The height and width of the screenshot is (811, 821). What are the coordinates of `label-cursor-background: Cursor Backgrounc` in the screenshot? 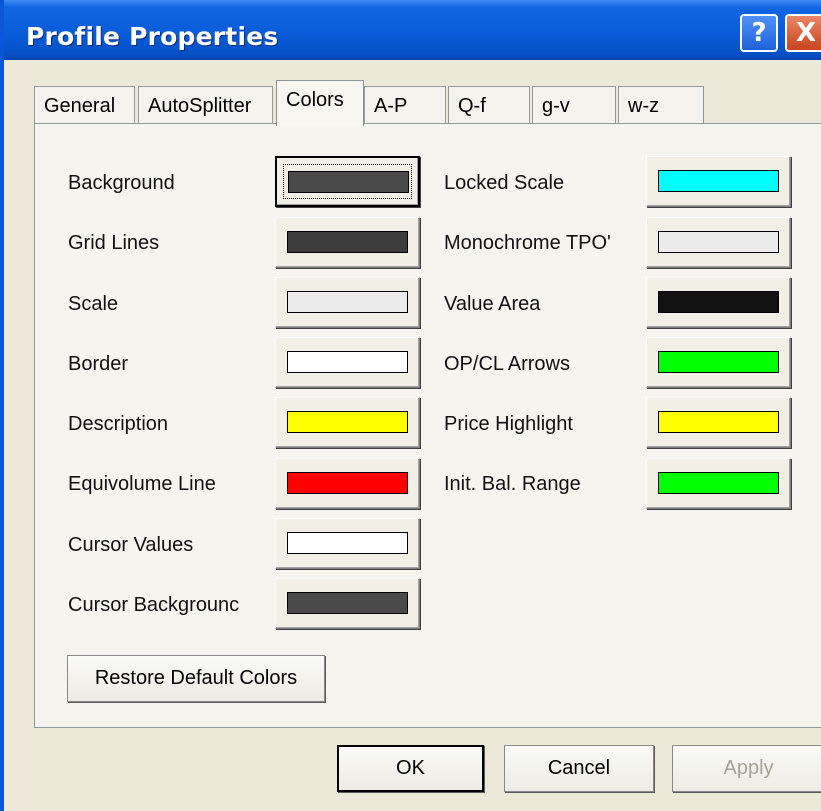 It's located at (154, 605).